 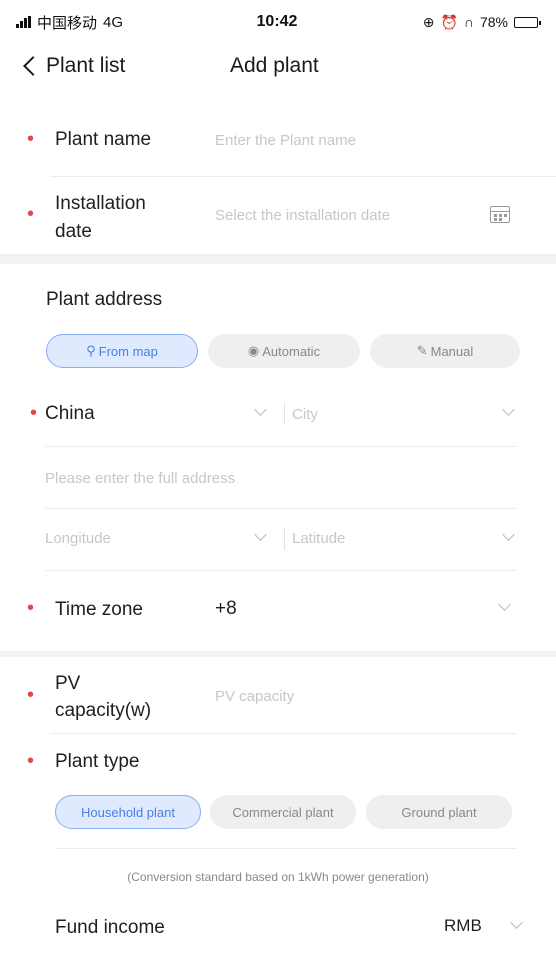 I want to click on time-zone-select: +8, so click(x=226, y=609).